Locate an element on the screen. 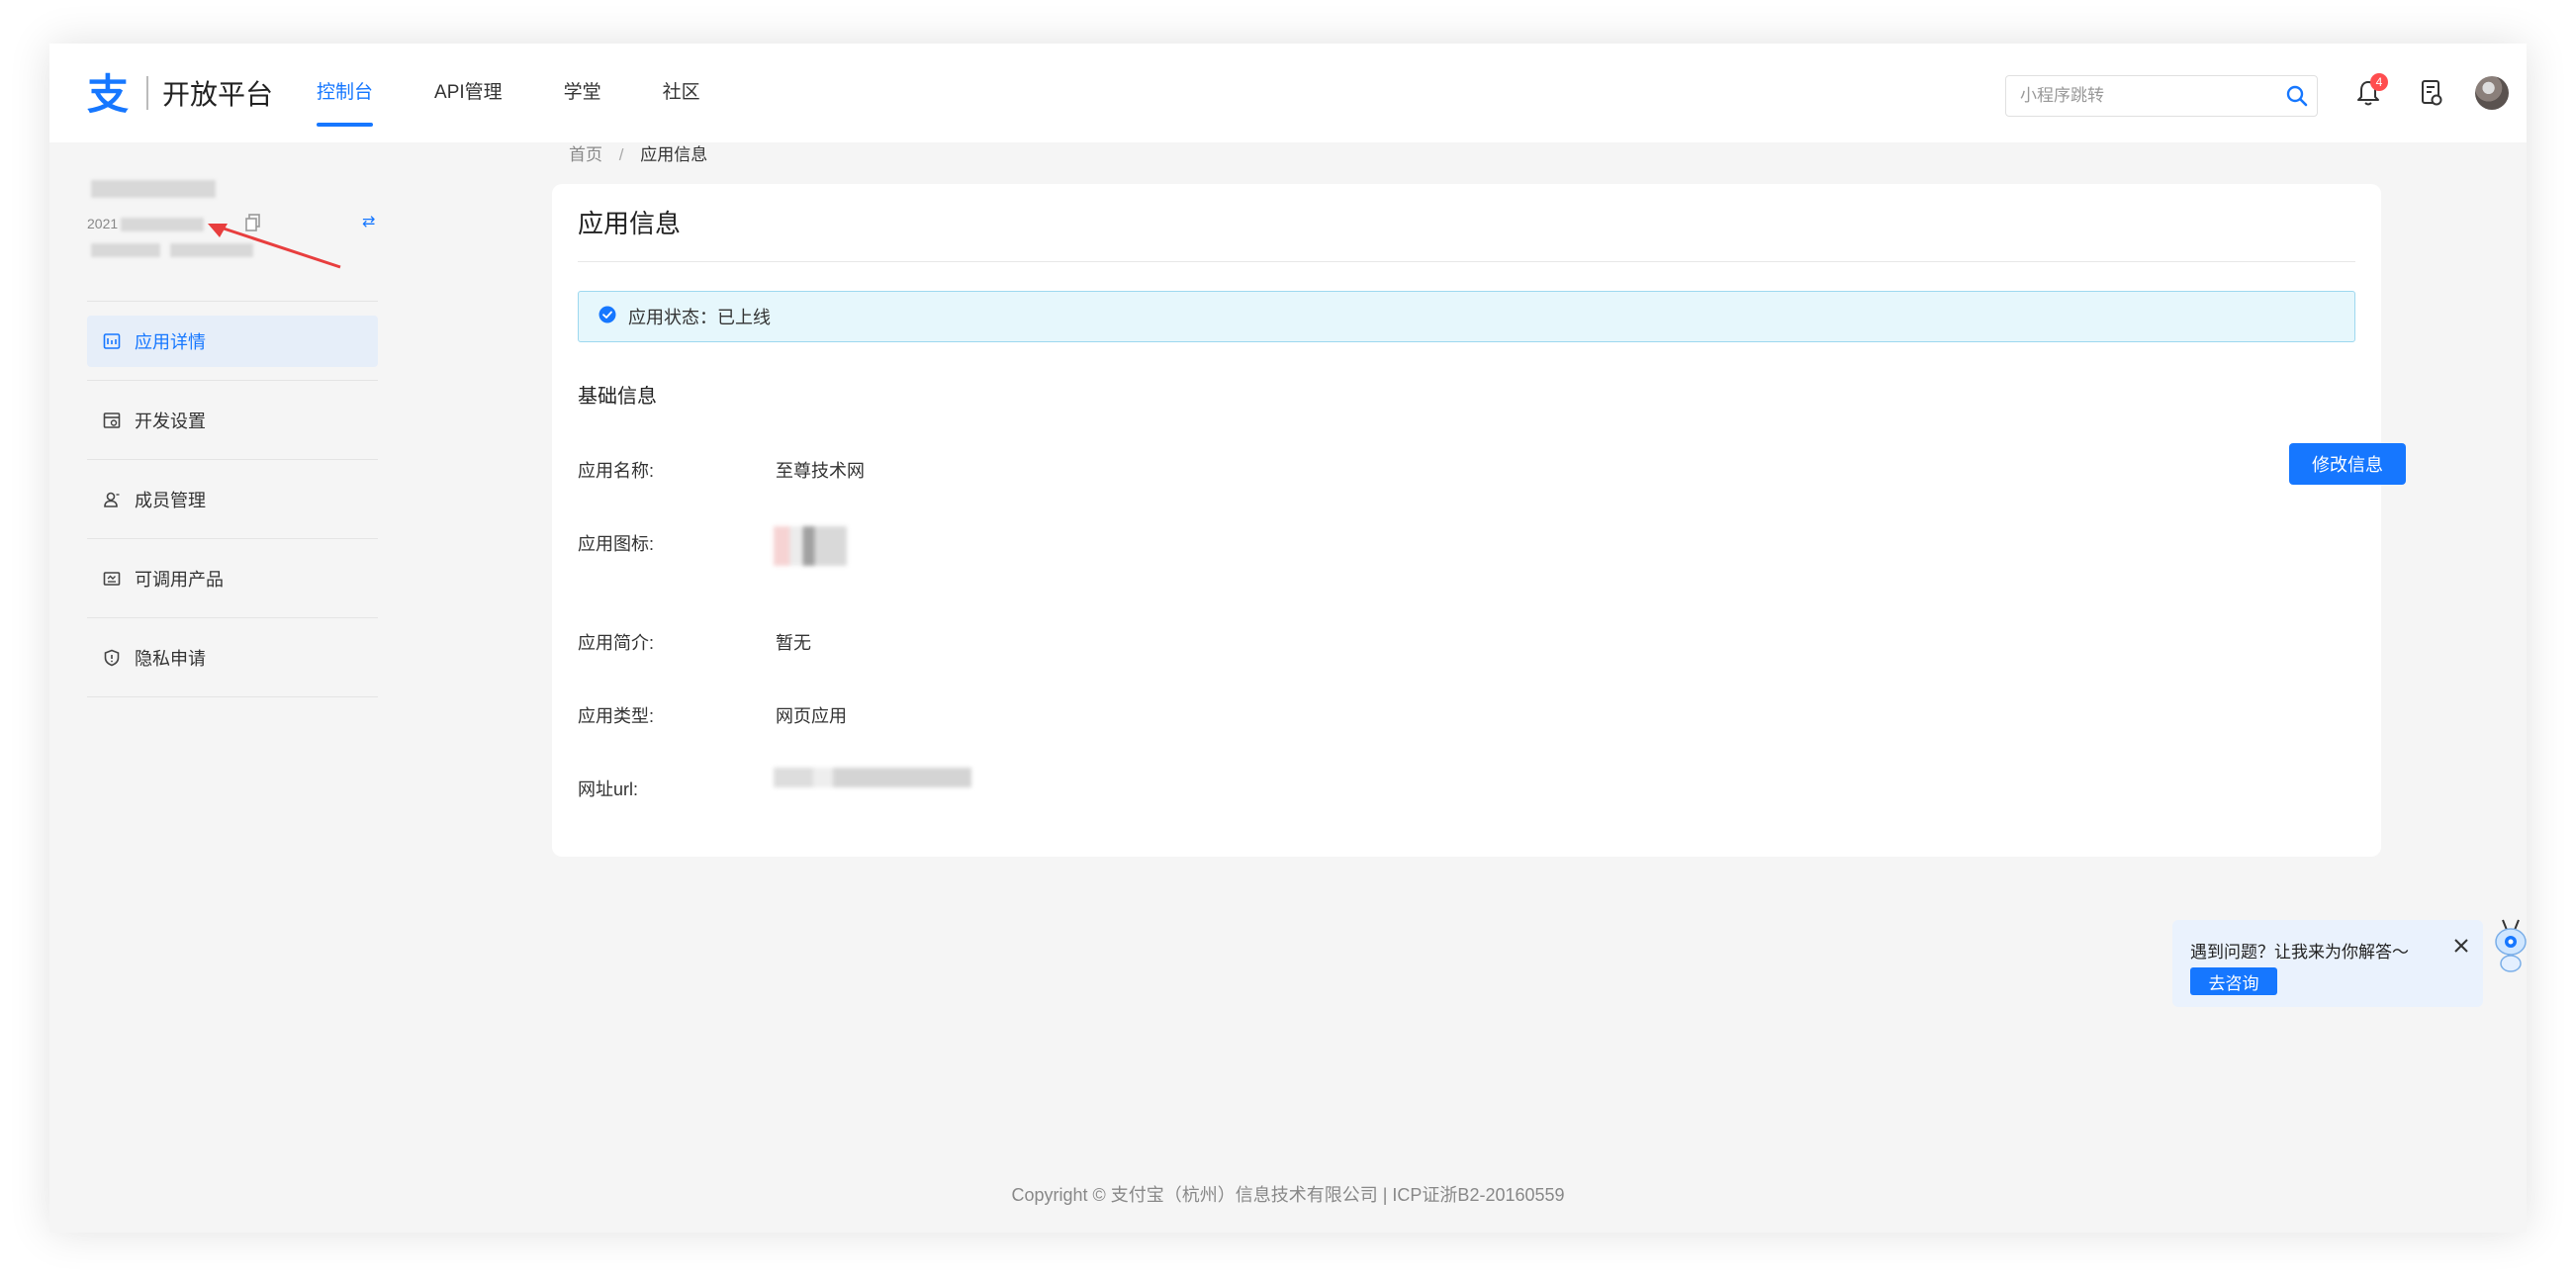  sidebar-menu: 应用详情 开发设置 成员管理 可调用产品 隐私申请 is located at coordinates (233, 499).